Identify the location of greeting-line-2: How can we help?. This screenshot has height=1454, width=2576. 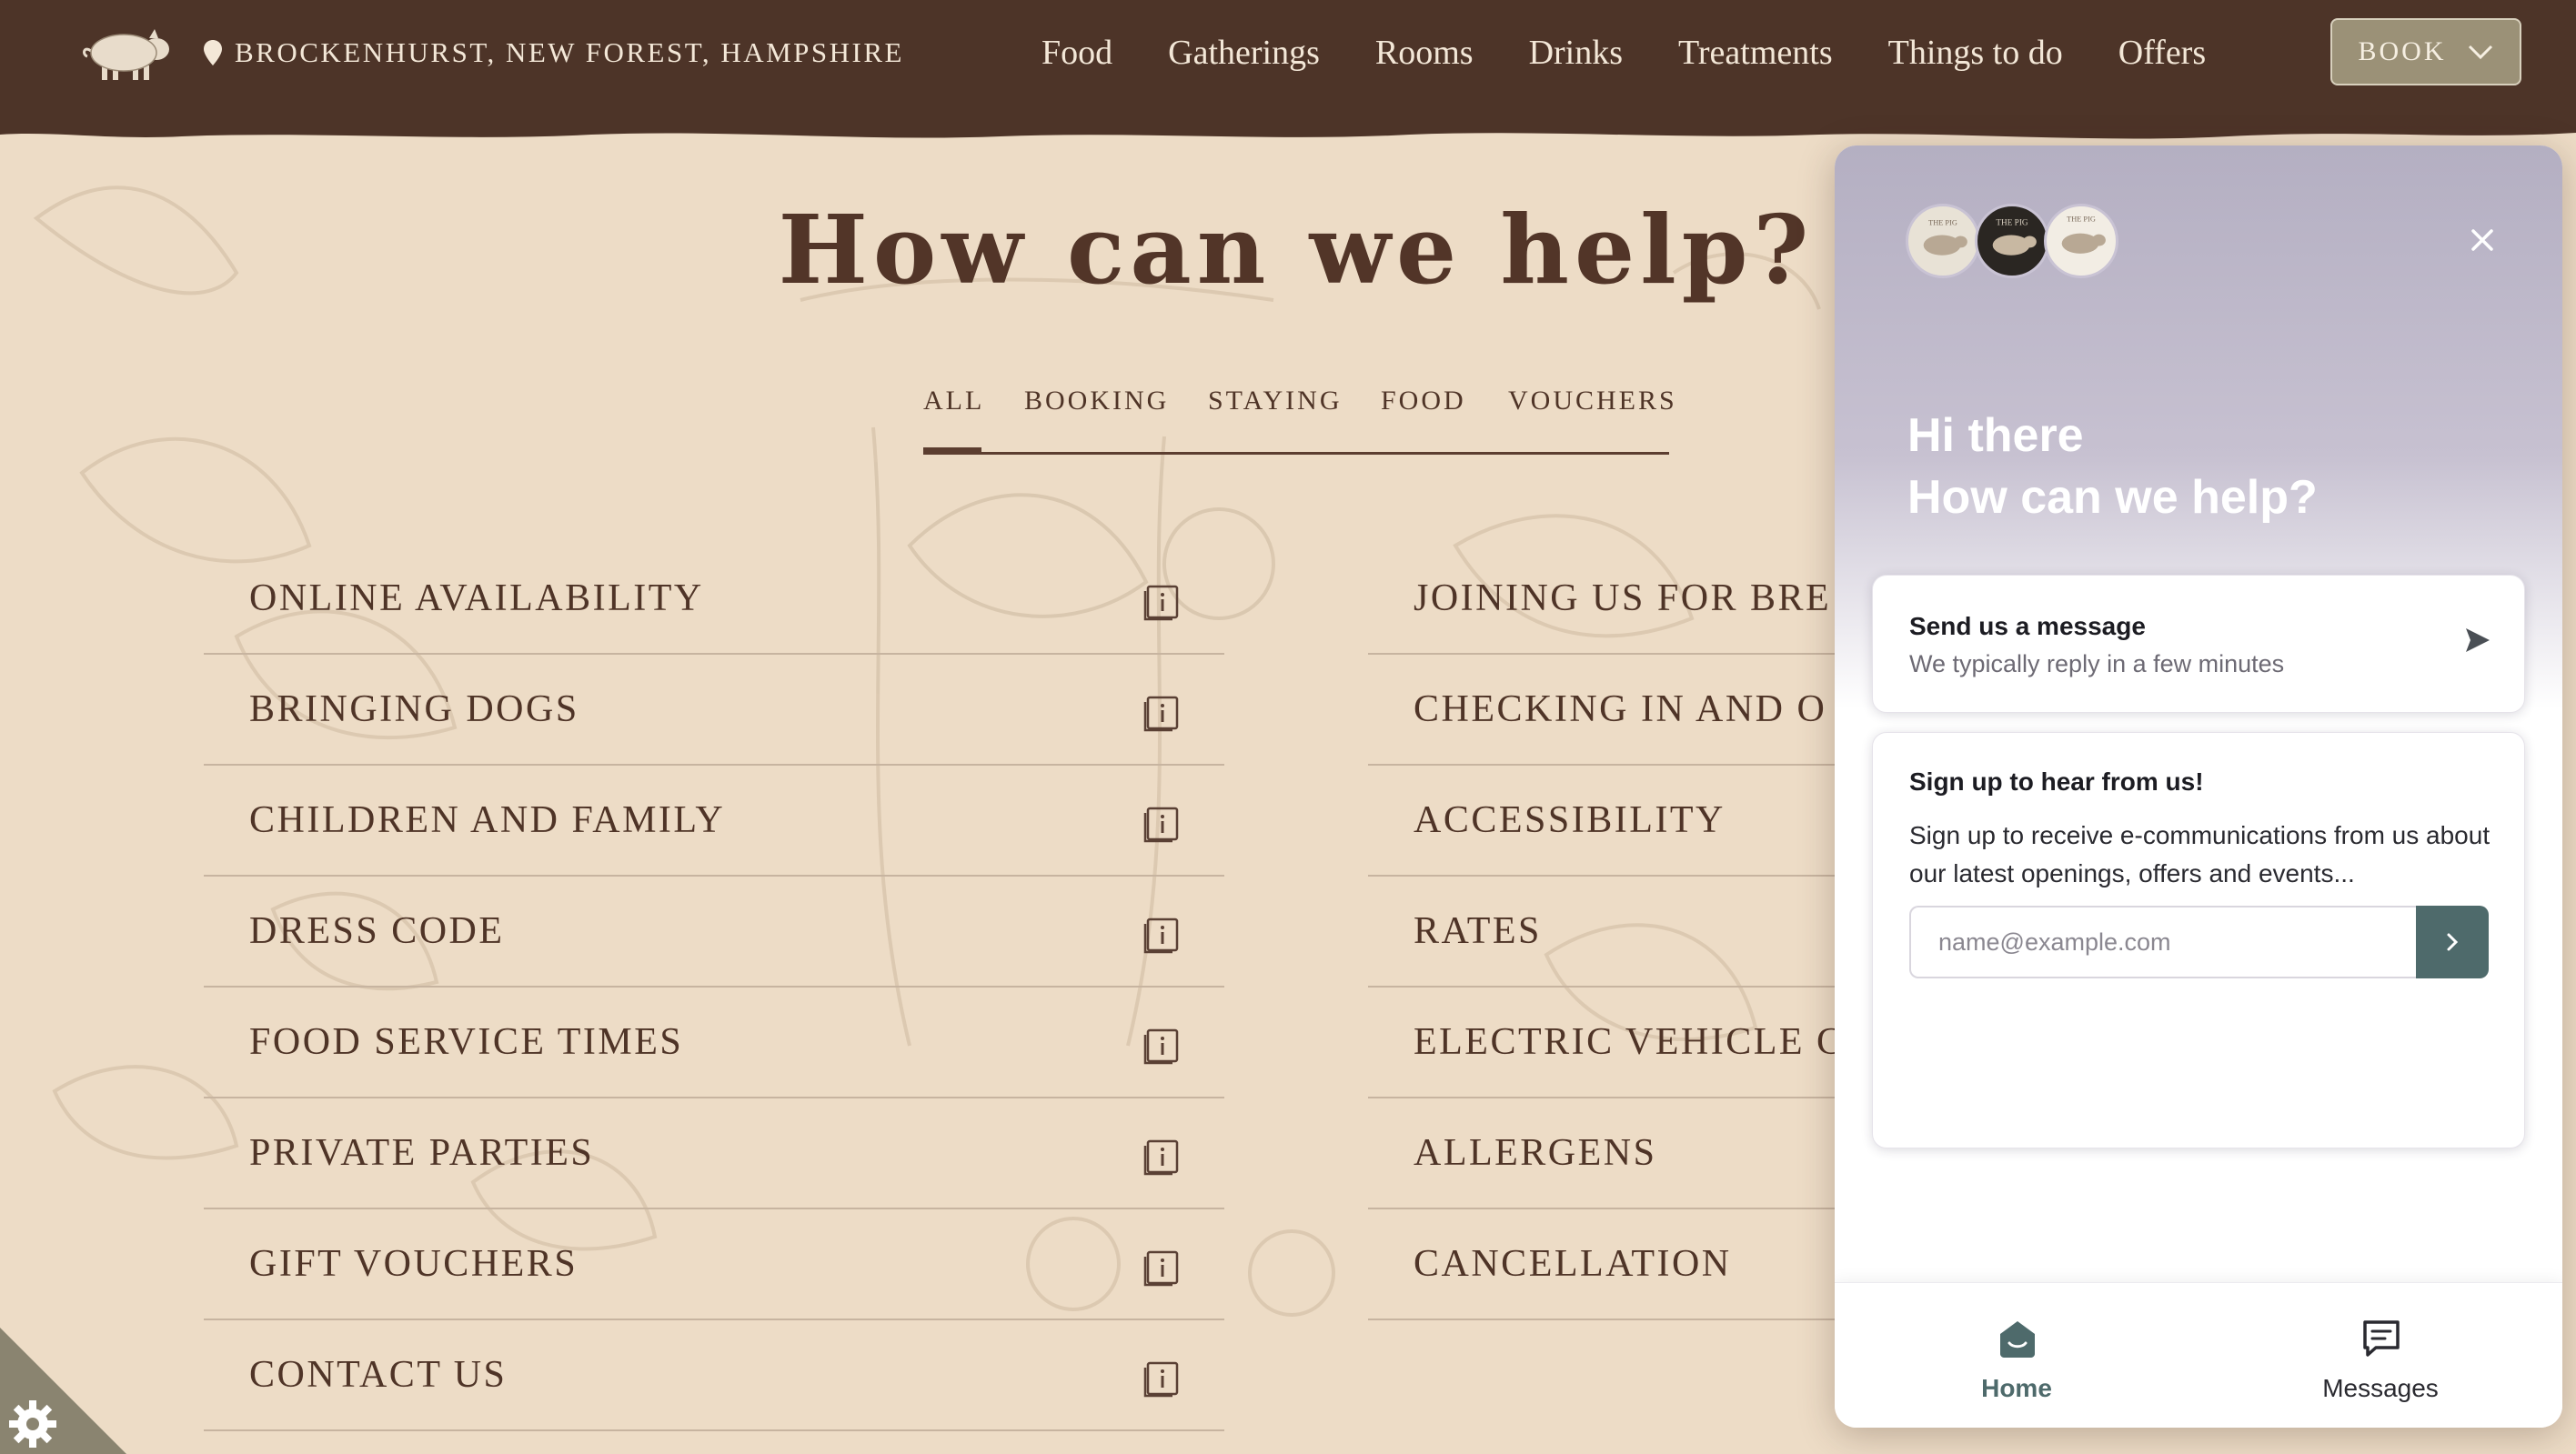
(2112, 497).